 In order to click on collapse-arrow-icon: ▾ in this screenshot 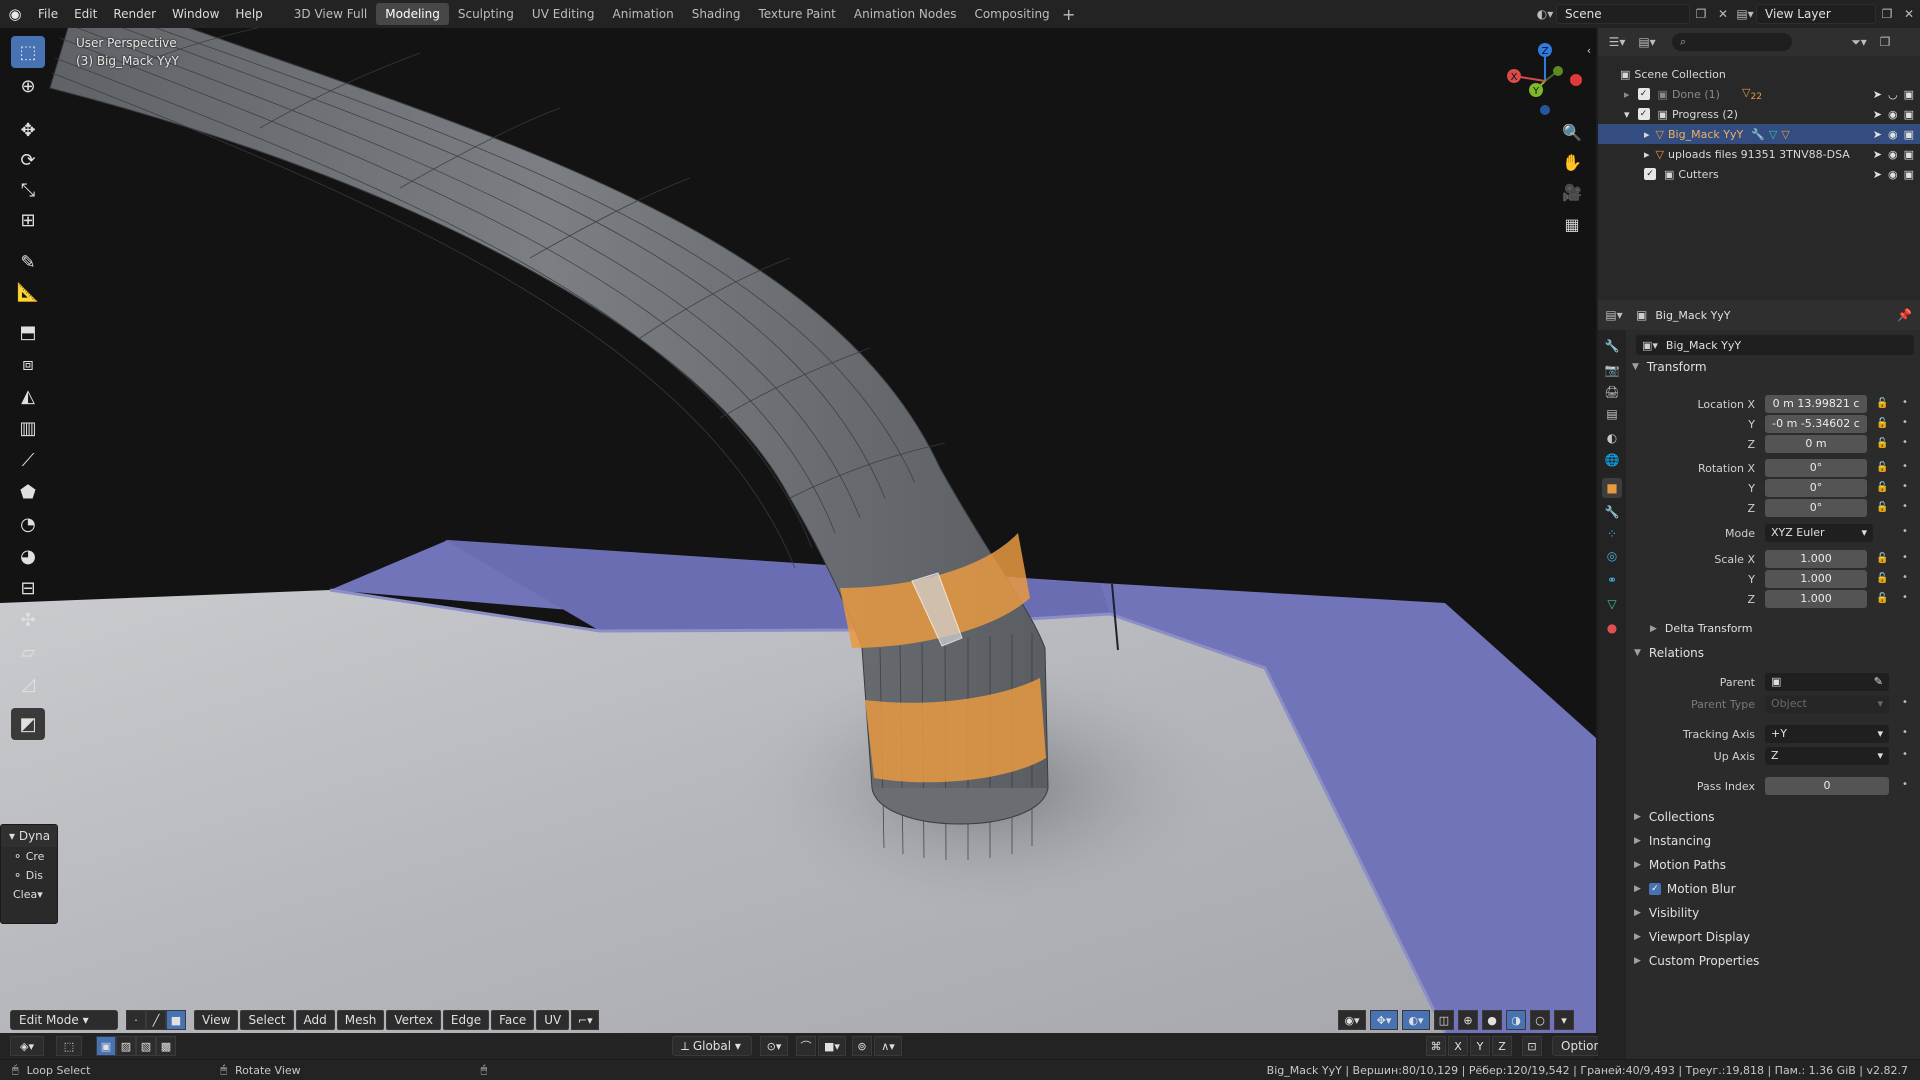, I will do `click(1627, 114)`.